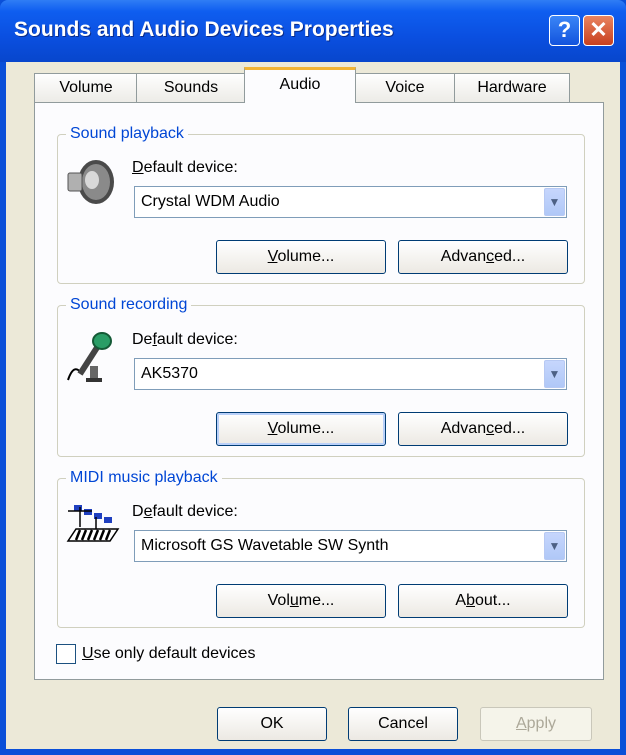 The image size is (626, 755). What do you see at coordinates (598, 30) in the screenshot?
I see `close-button: ✕` at bounding box center [598, 30].